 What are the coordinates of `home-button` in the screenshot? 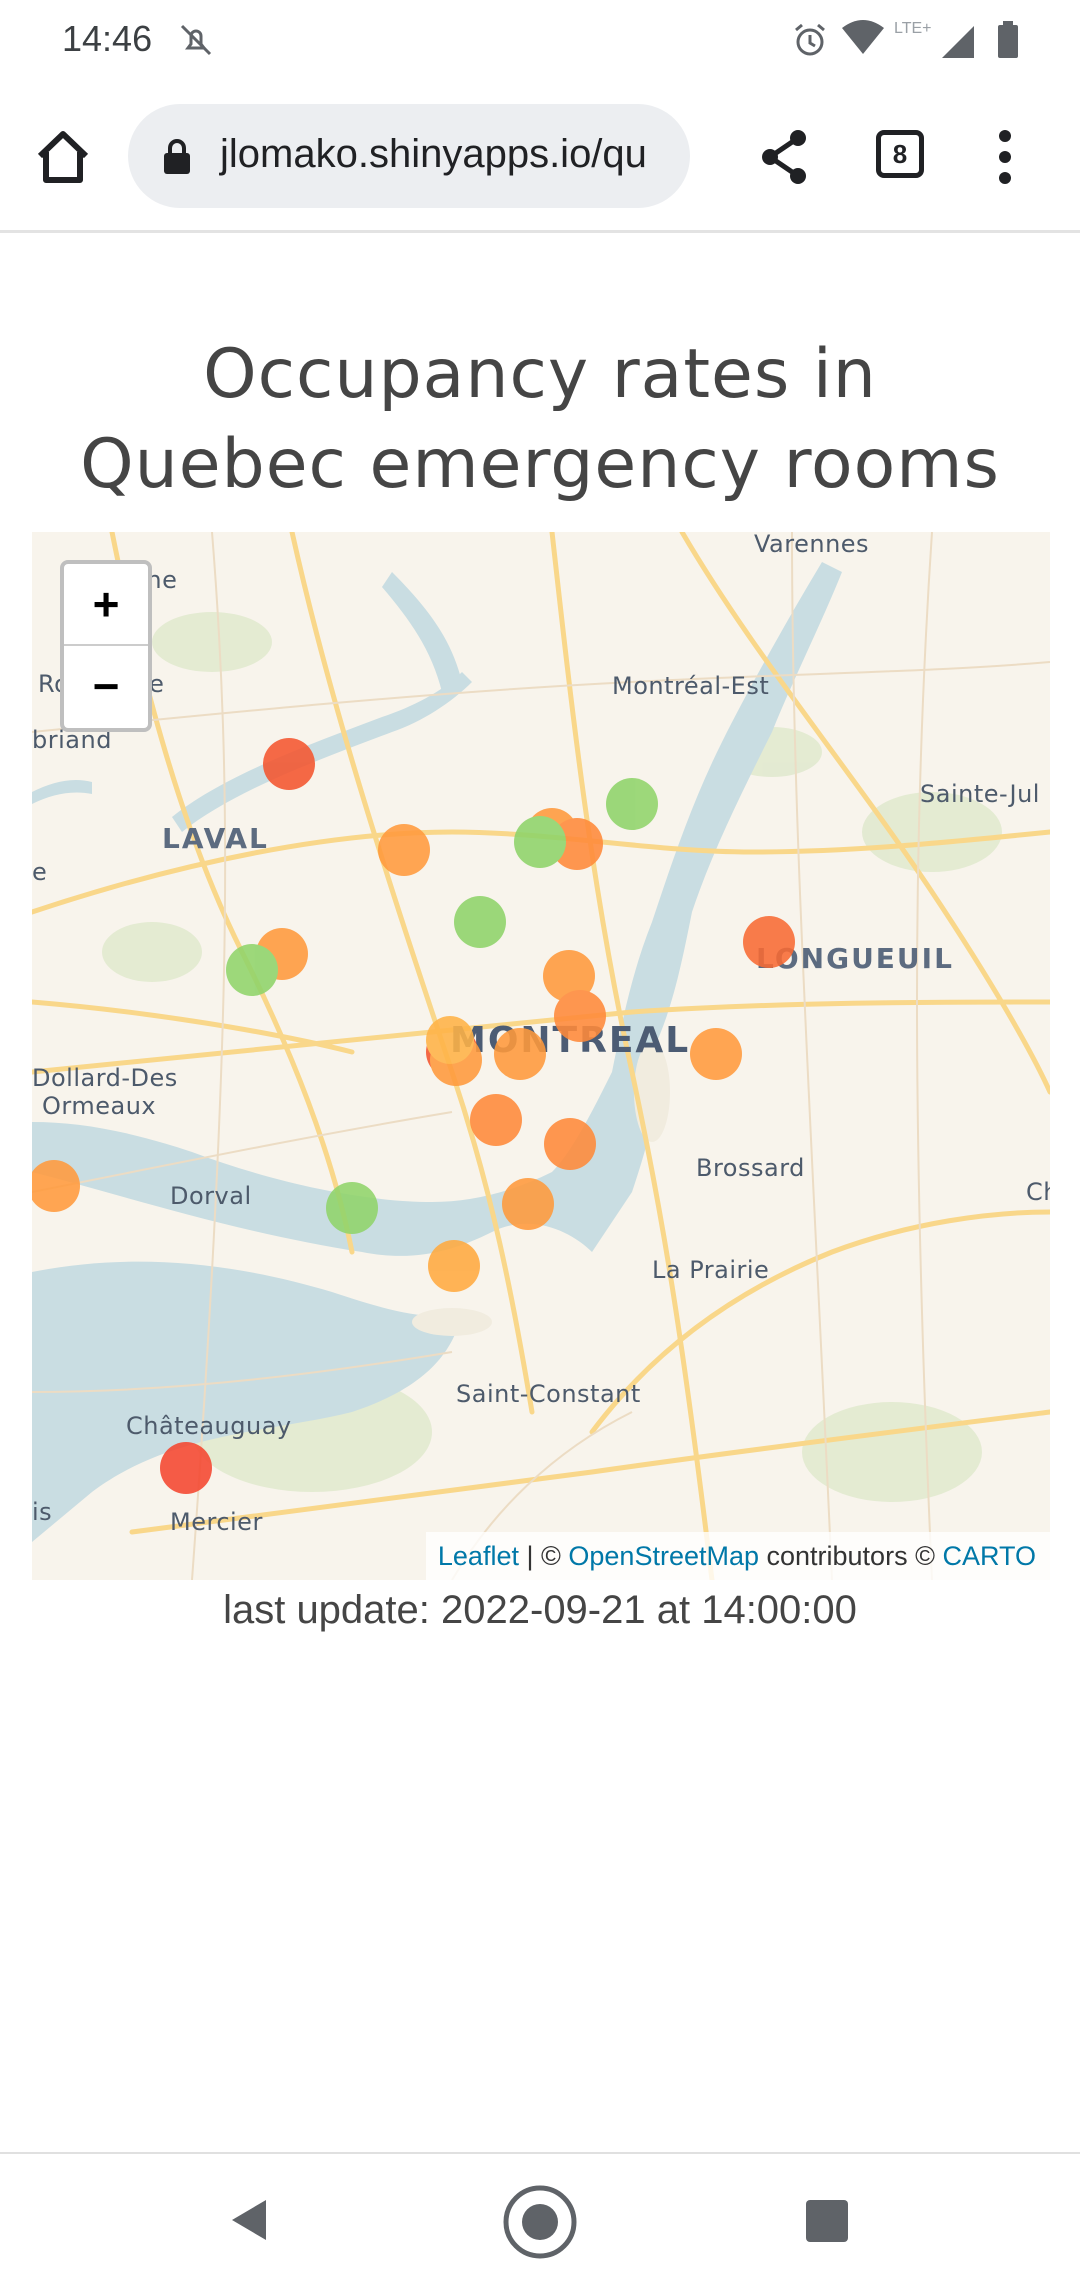 It's located at (63, 157).